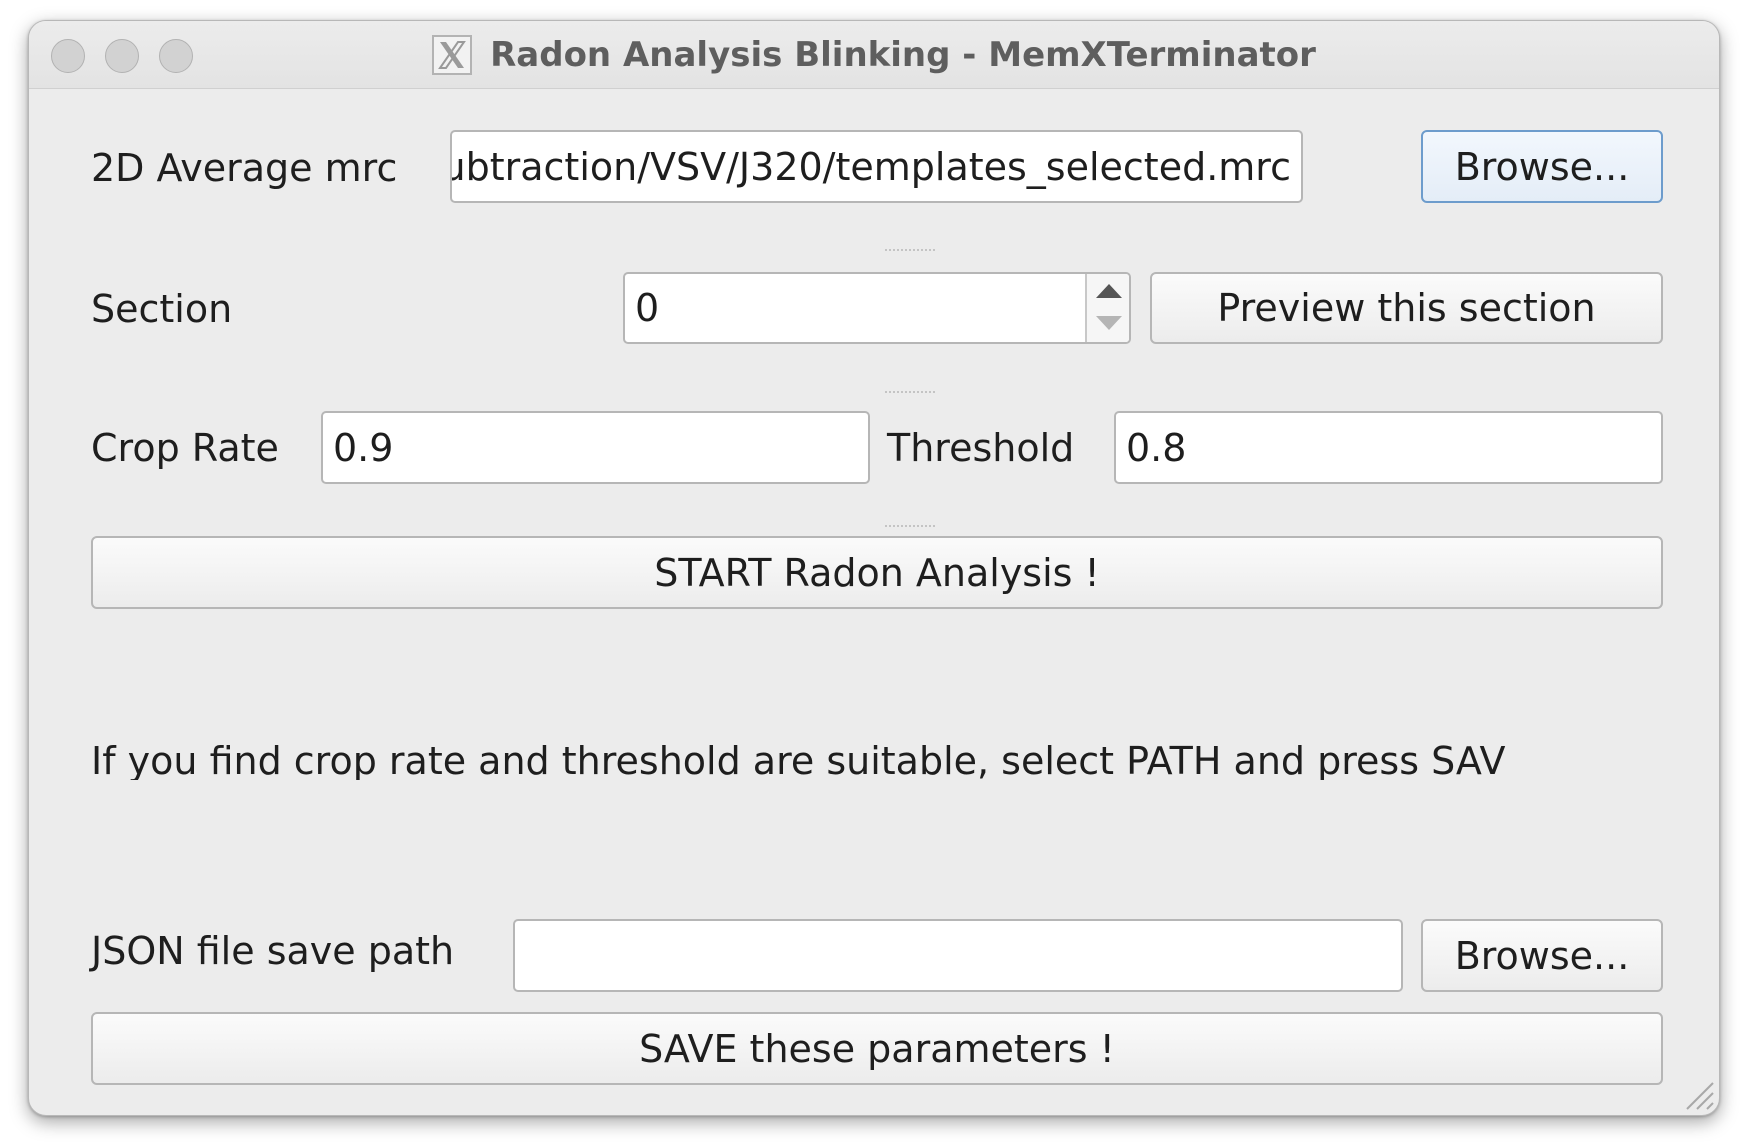 The image size is (1742, 1144). Describe the element at coordinates (877, 572) in the screenshot. I see `start-radon-button: START Radon Analysis !` at that location.